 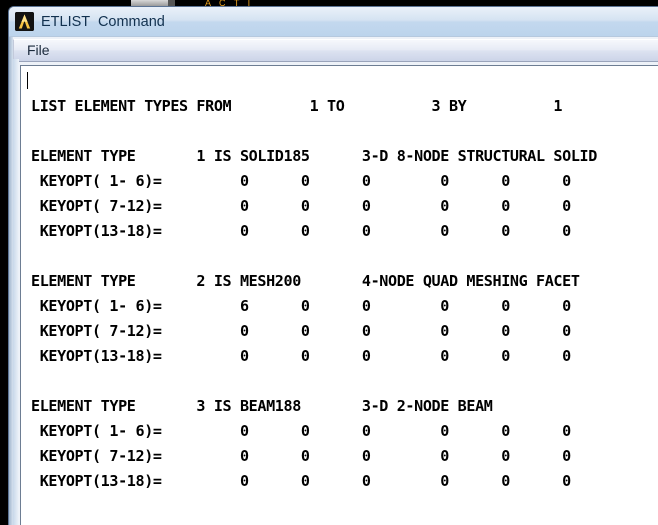 I want to click on ansys-logo-icon, so click(x=24, y=21).